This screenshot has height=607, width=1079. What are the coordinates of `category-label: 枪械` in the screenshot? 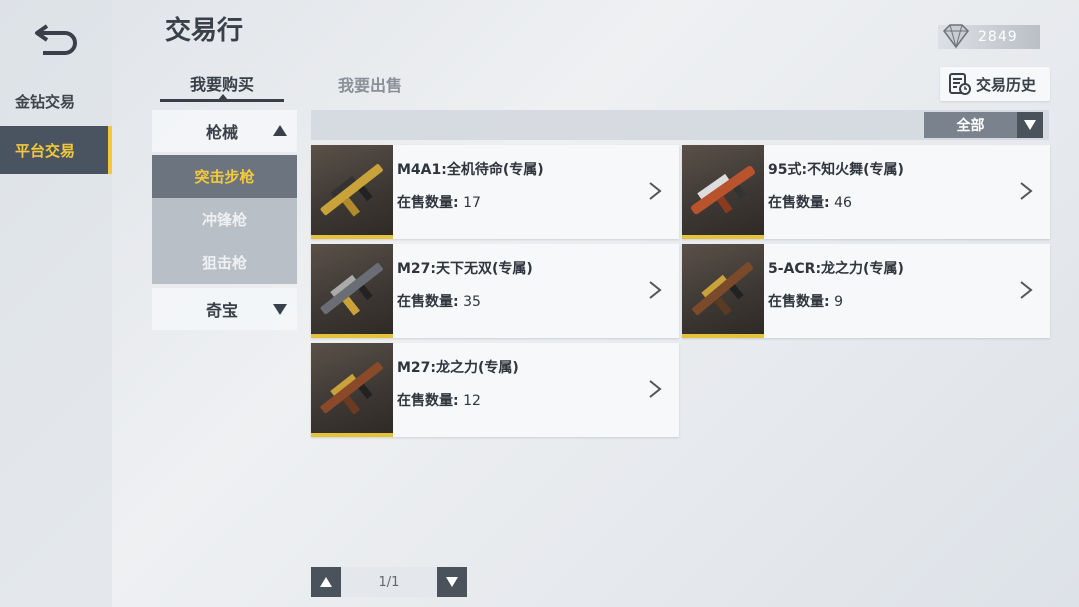 It's located at (222, 132).